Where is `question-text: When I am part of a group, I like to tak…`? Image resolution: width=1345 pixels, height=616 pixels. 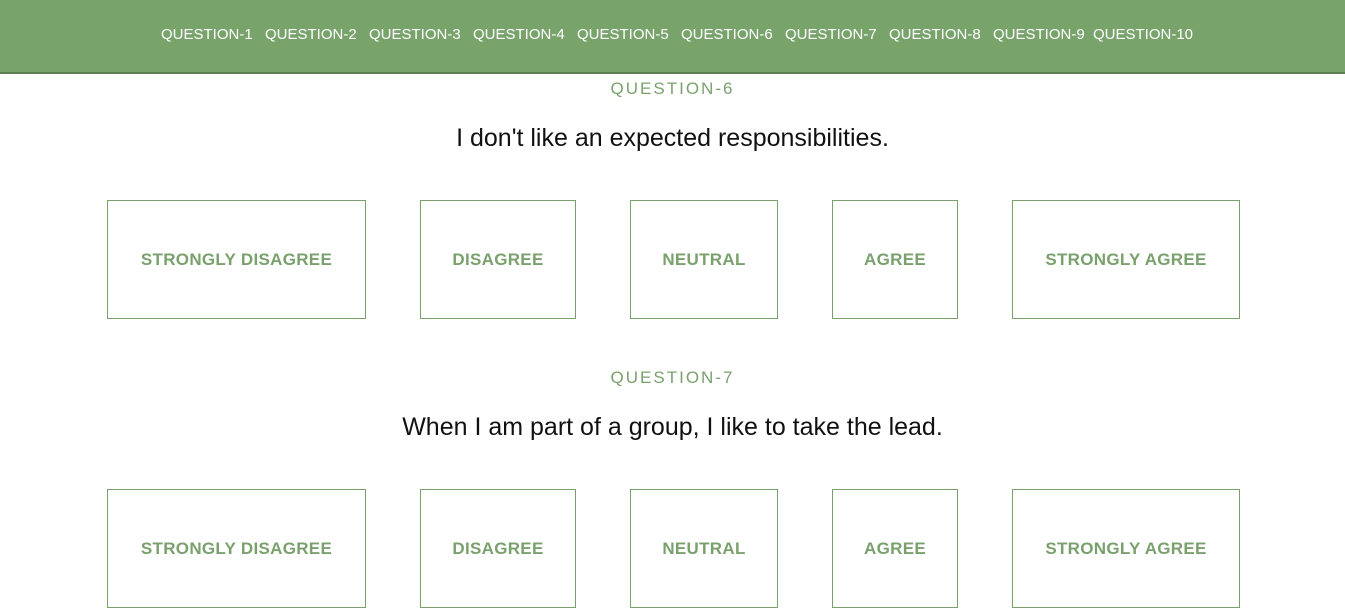
question-text: When I am part of a group, I like to tak… is located at coordinates (672, 427).